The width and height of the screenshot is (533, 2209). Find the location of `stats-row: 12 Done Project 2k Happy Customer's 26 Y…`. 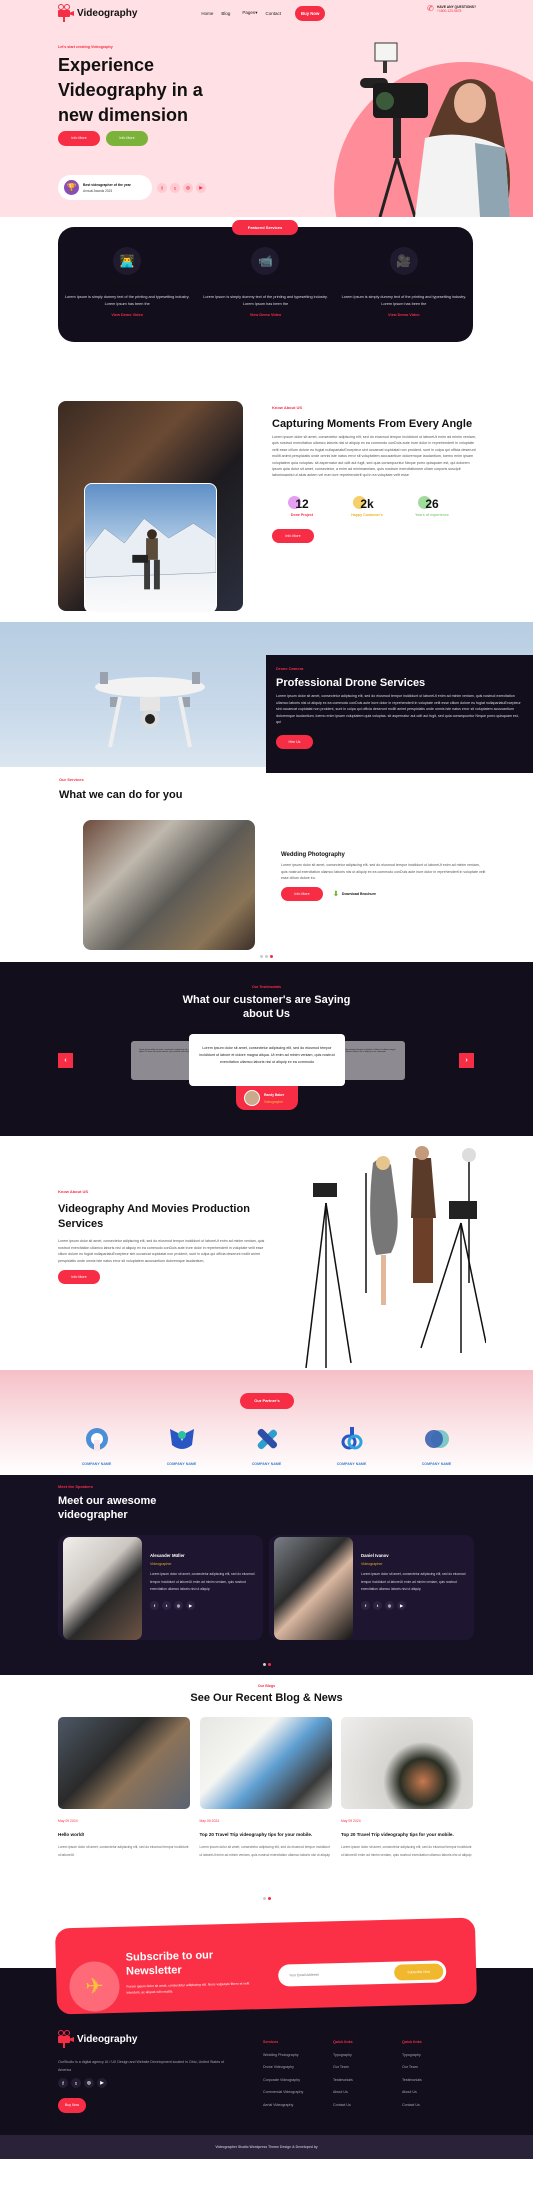

stats-row: 12 Done Project 2k Happy Customer's 26 Y… is located at coordinates (367, 506).